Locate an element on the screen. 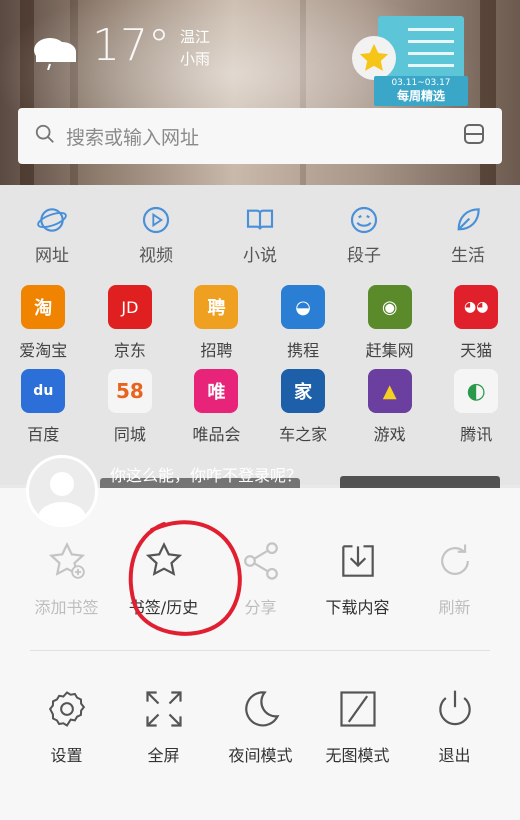 The image size is (520, 820). menu-label: 无图模式 is located at coordinates (357, 755).